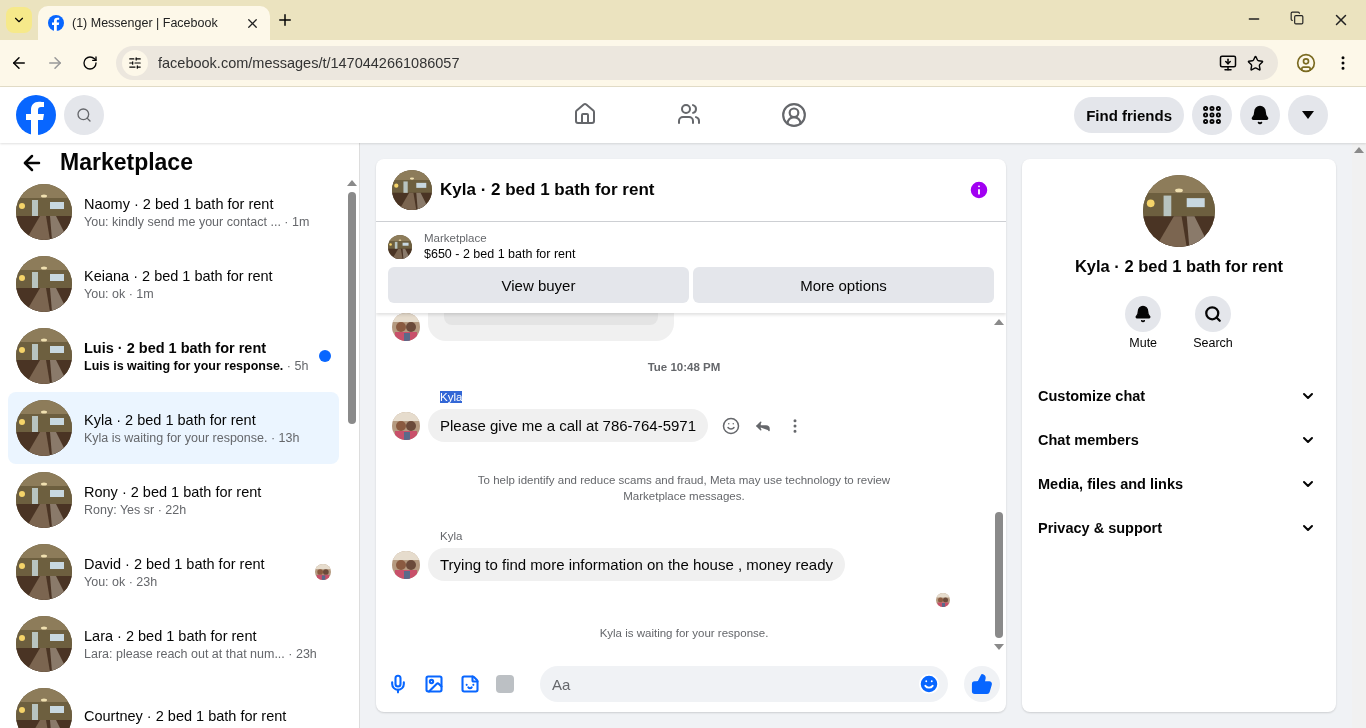  Describe the element at coordinates (192, 437) in the screenshot. I see `message-preview: Kyla is waiting for your response. · 13h` at that location.